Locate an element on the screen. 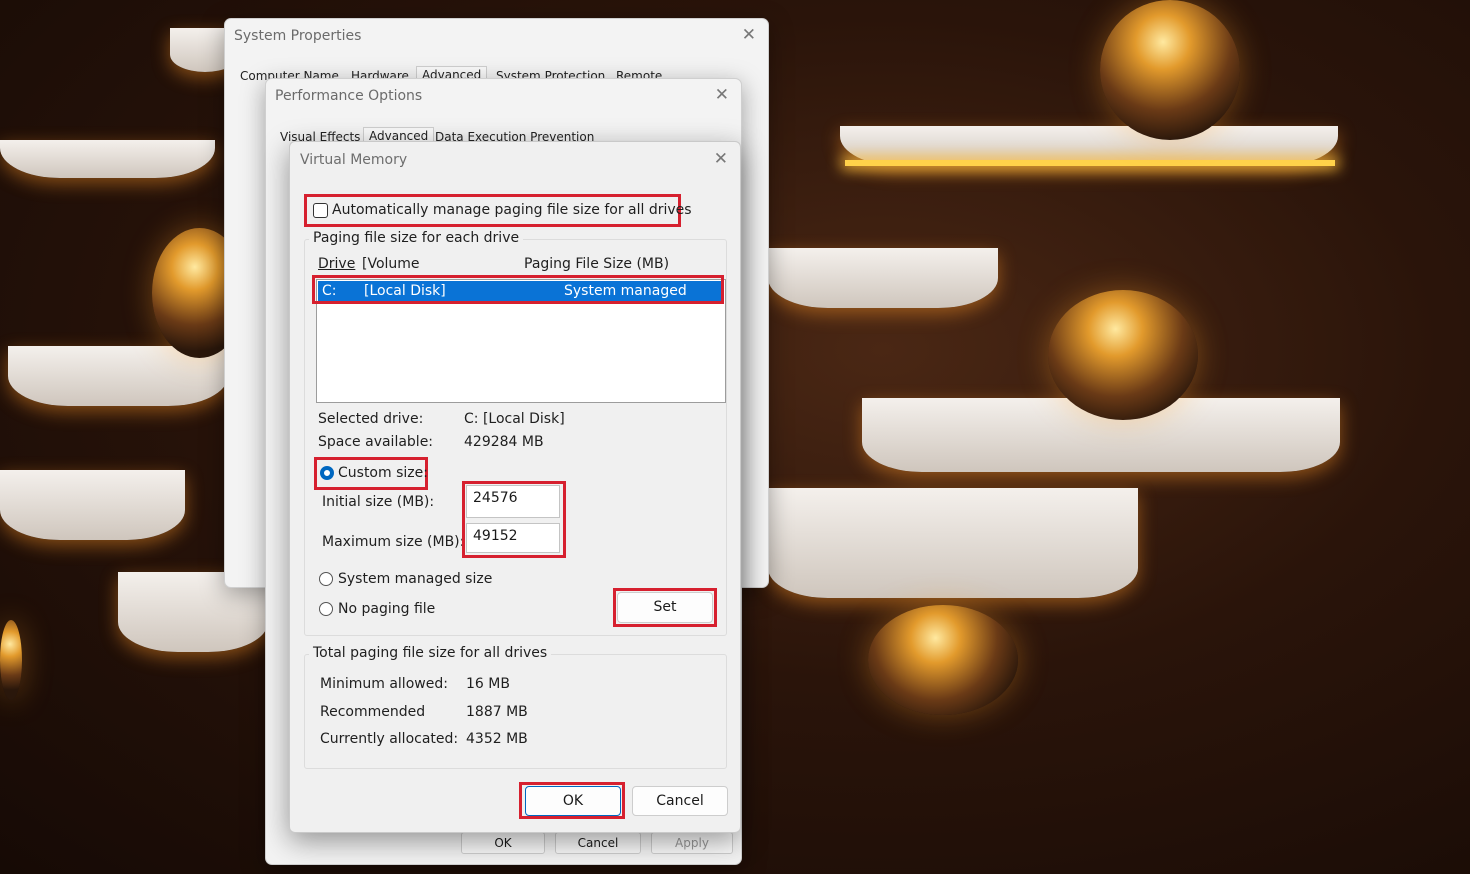 The height and width of the screenshot is (874, 1470). window-title: Performance Options is located at coordinates (349, 96).